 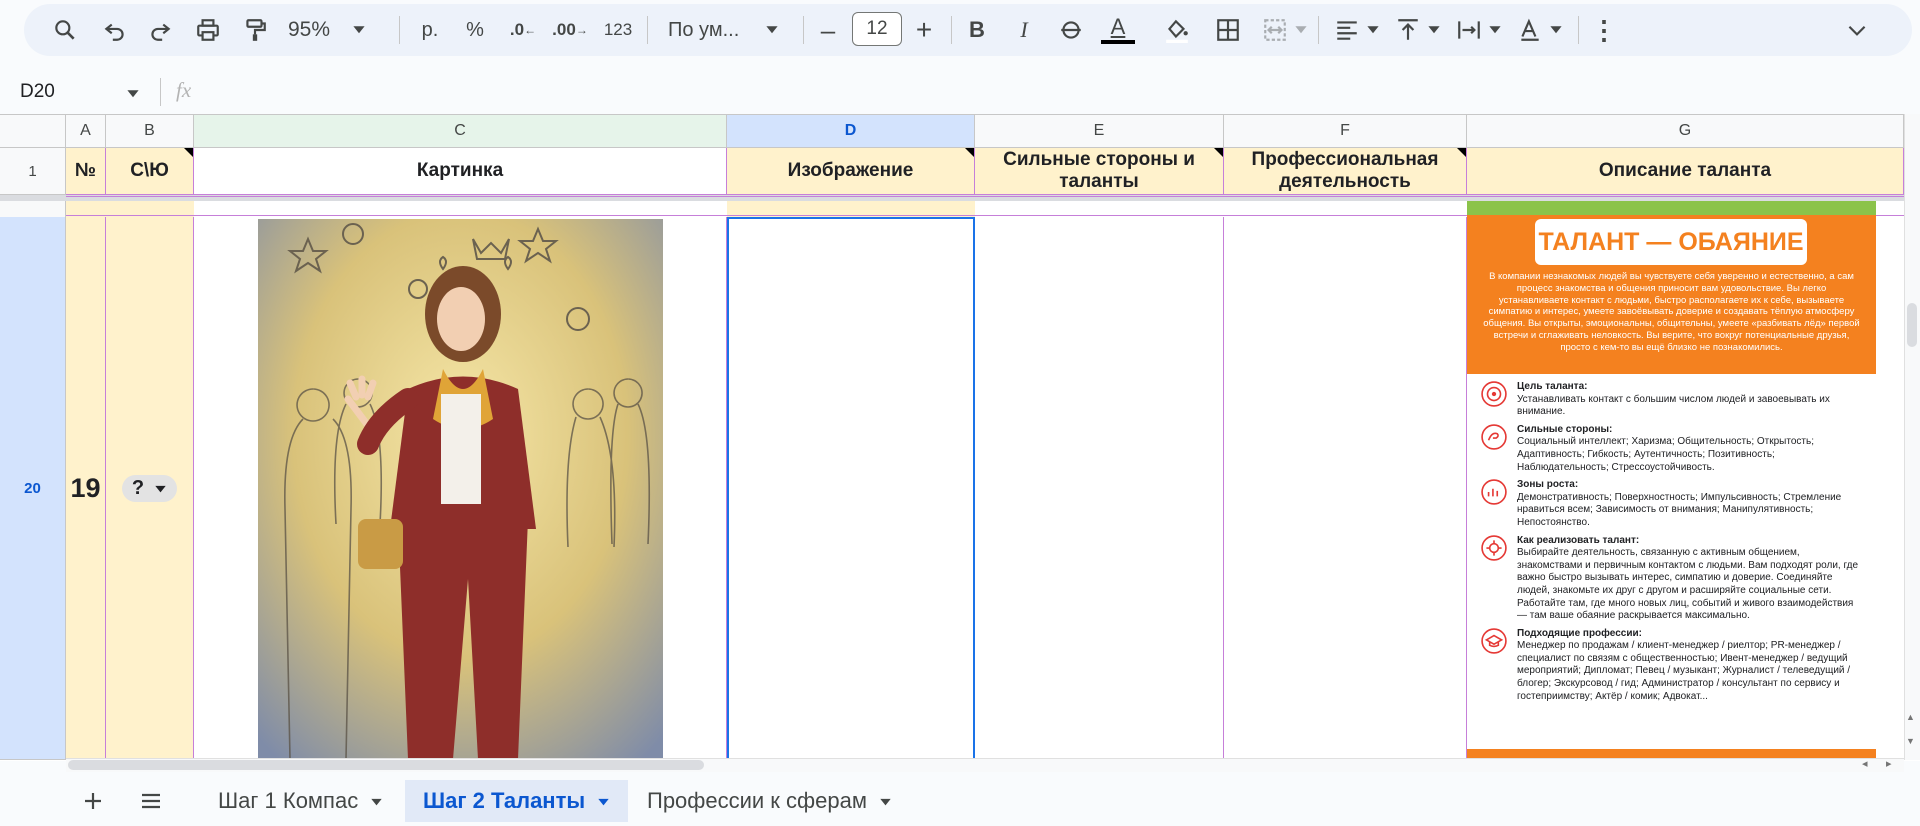 What do you see at coordinates (150, 171) in the screenshot?
I see `header-cell-type: С\Ю` at bounding box center [150, 171].